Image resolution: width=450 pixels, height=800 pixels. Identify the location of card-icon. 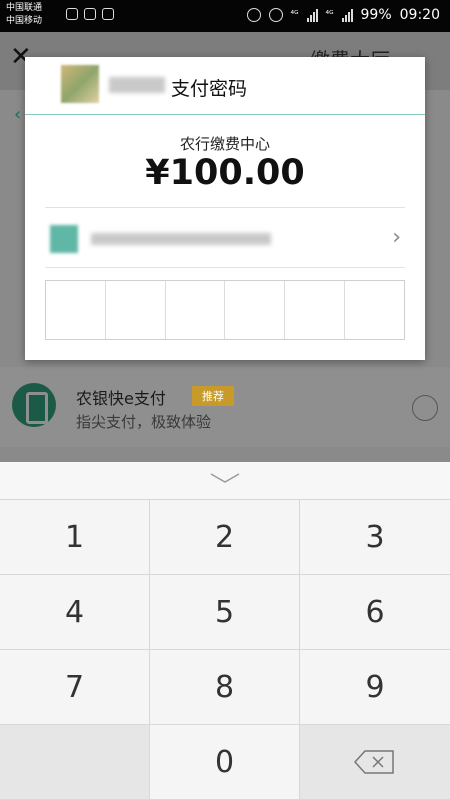
(64, 239).